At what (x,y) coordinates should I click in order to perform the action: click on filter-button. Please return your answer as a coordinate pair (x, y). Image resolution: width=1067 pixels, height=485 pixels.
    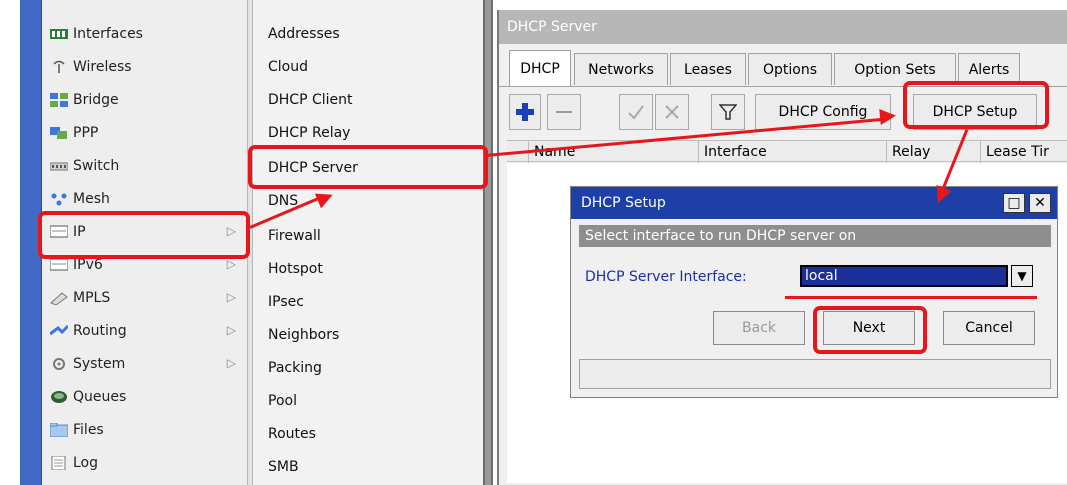
    Looking at the image, I should click on (728, 112).